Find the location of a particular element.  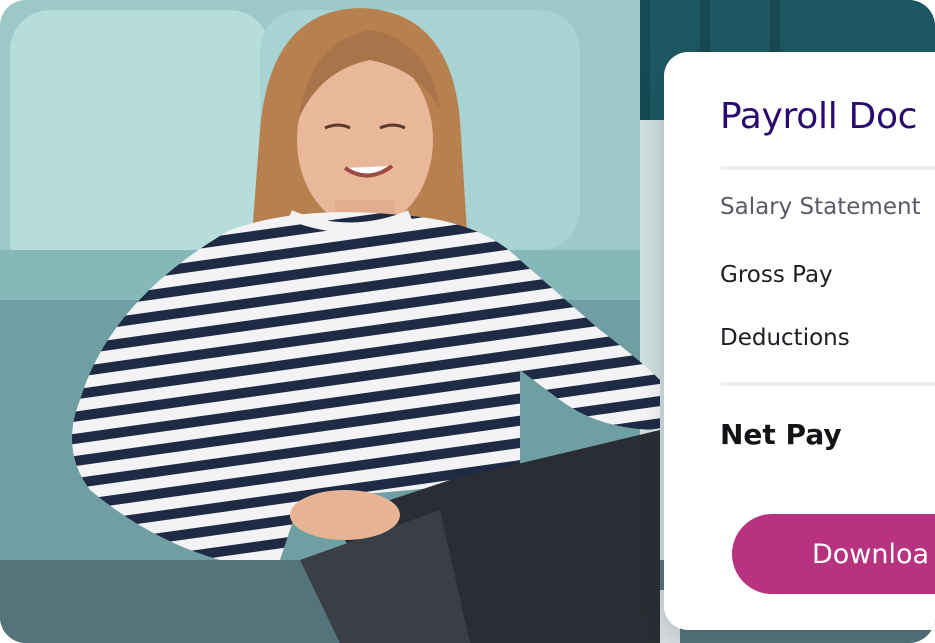

salary-statement-label: Salary Statement is located at coordinates (820, 207).